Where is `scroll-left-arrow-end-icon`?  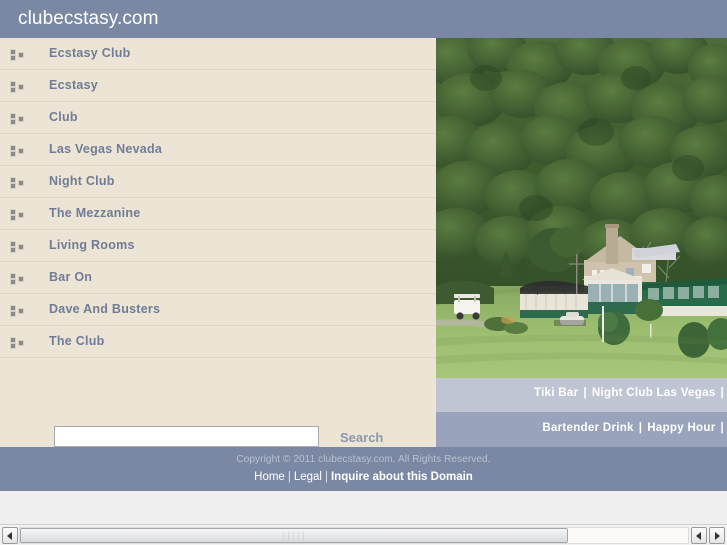 scroll-left-arrow-end-icon is located at coordinates (699, 535).